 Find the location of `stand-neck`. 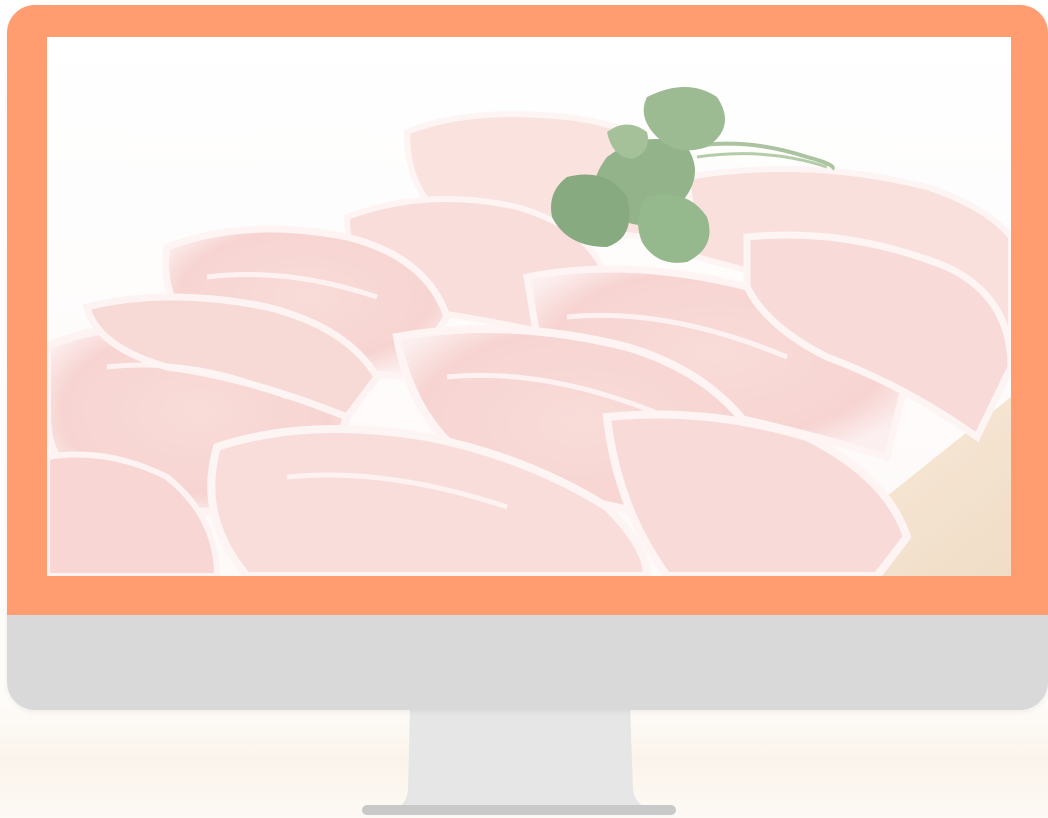

stand-neck is located at coordinates (522, 756).